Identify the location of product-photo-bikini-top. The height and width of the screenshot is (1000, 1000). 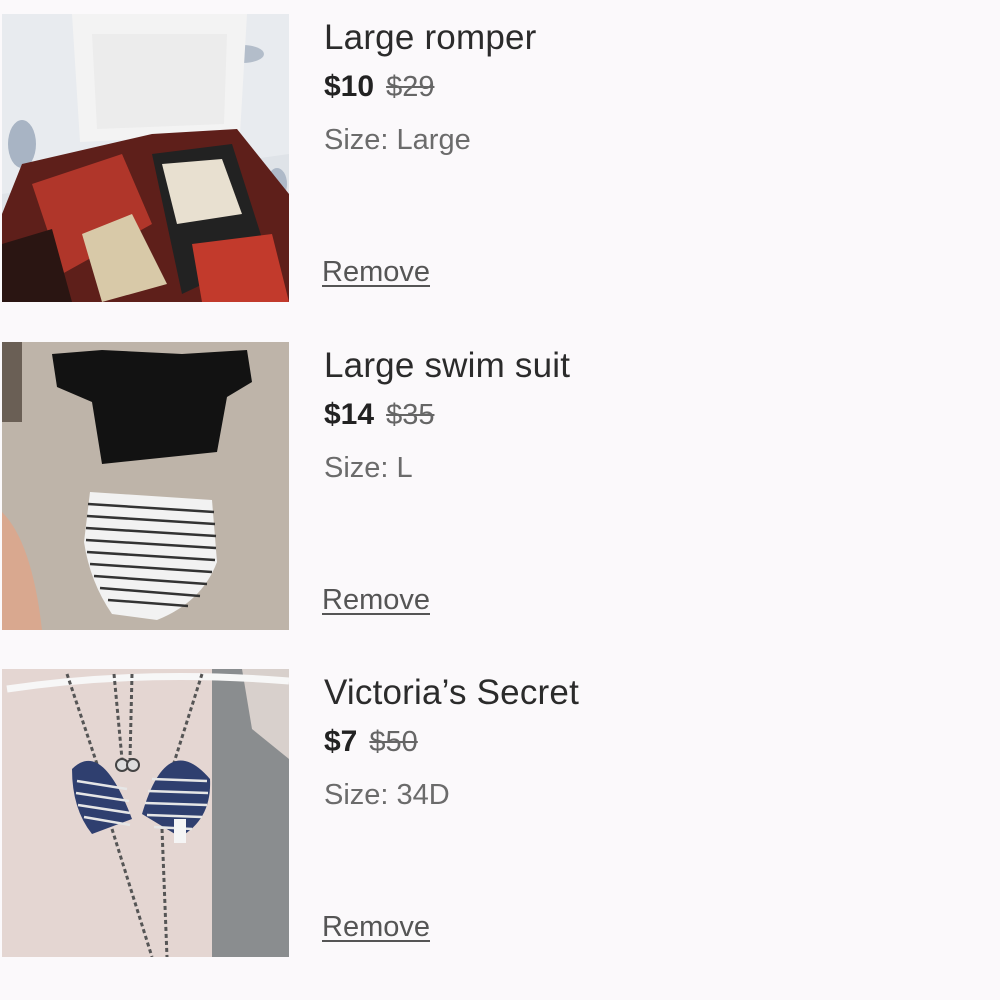
(145, 813).